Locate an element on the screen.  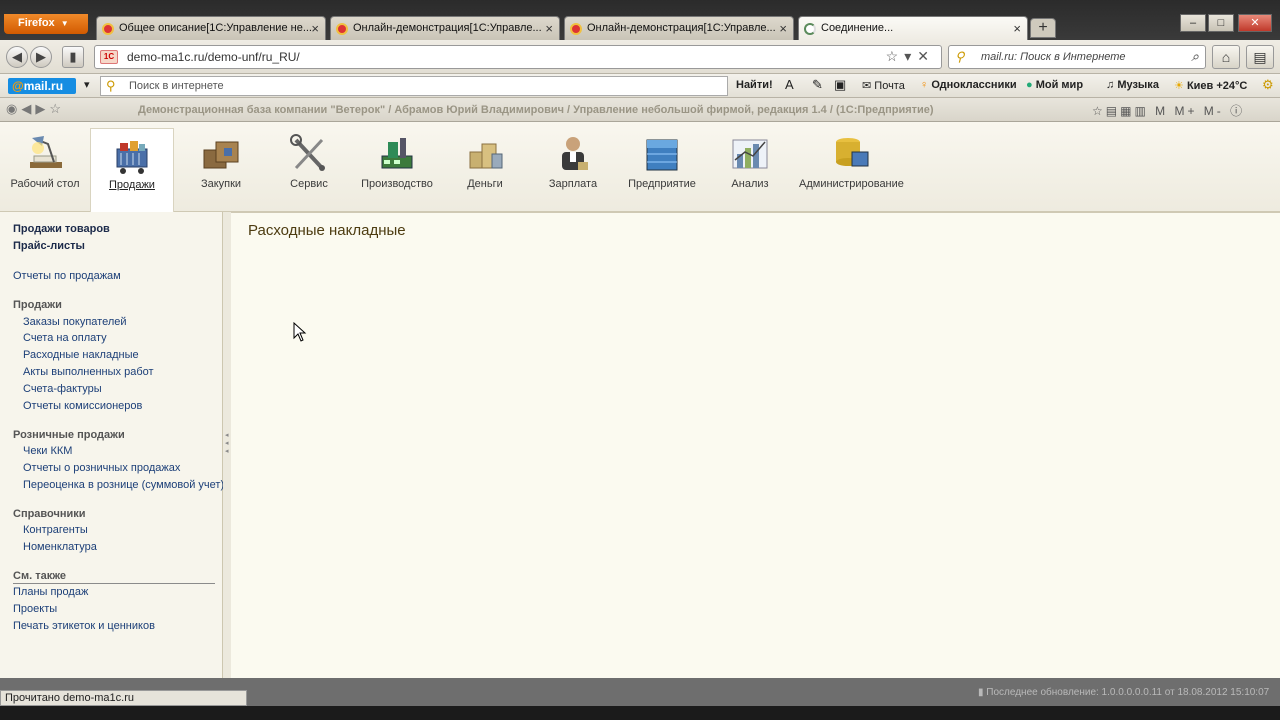
section-purchases: Закупки is located at coordinates (221, 168).